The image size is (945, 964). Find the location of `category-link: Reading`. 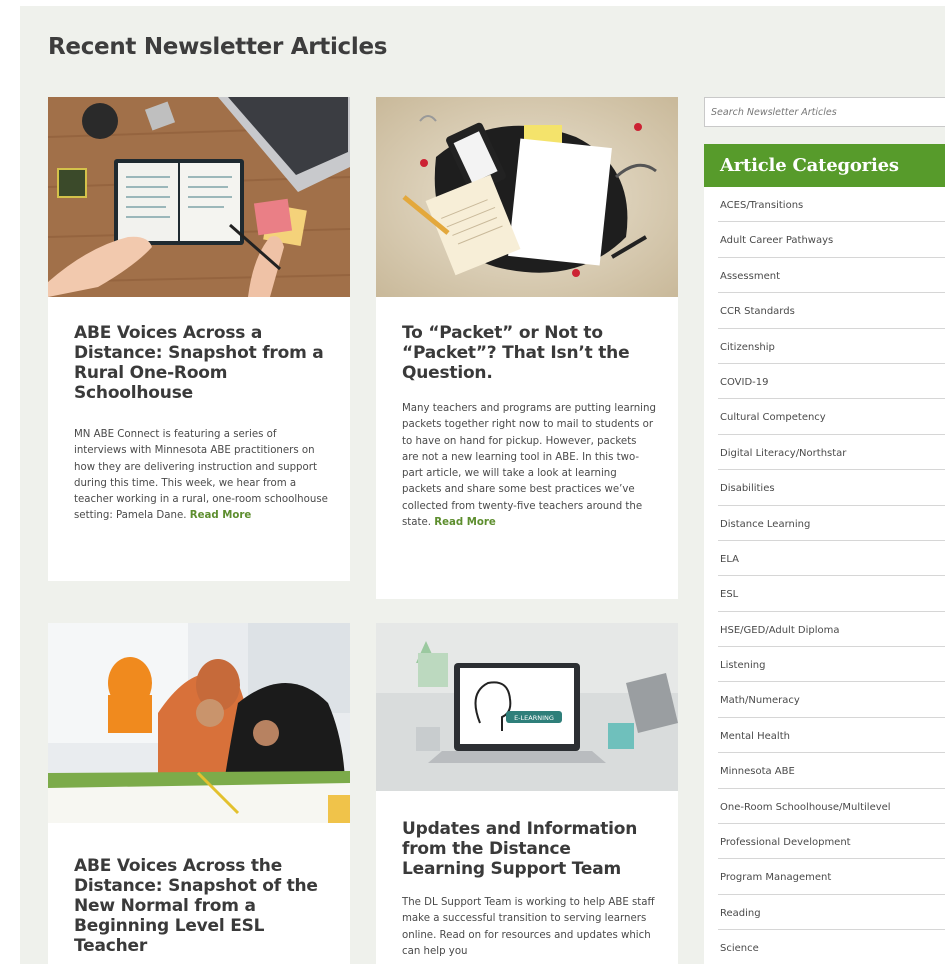

category-link: Reading is located at coordinates (831, 913).